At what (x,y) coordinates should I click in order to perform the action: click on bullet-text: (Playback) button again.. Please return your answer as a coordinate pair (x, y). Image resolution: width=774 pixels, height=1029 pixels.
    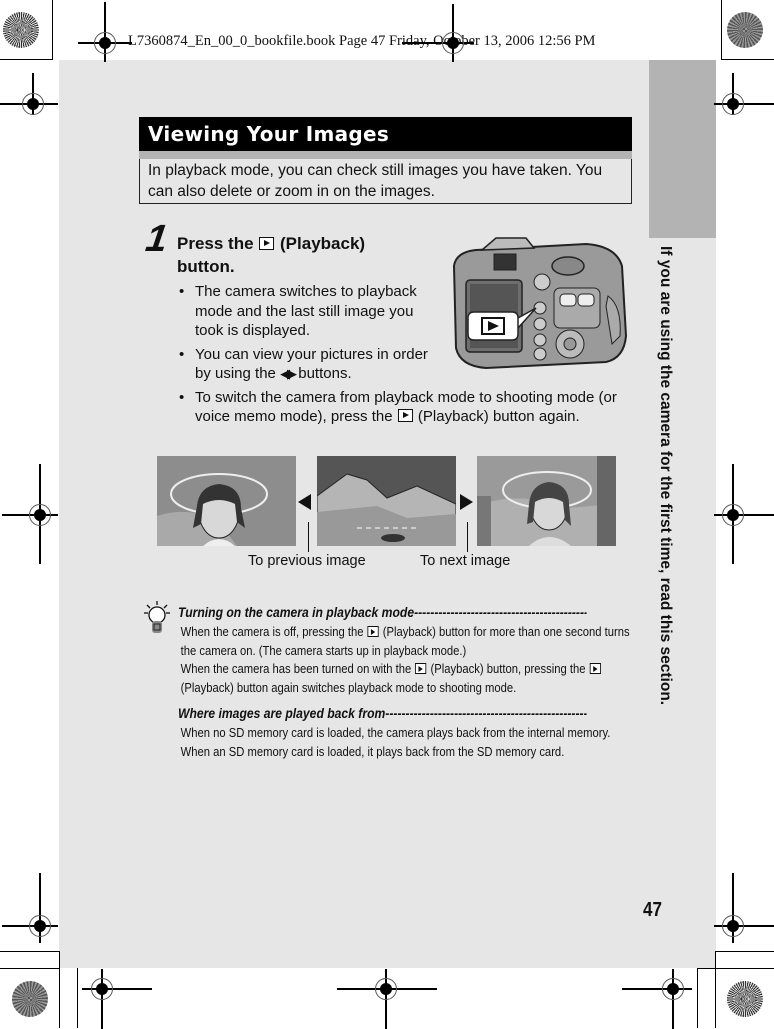
    Looking at the image, I should click on (498, 416).